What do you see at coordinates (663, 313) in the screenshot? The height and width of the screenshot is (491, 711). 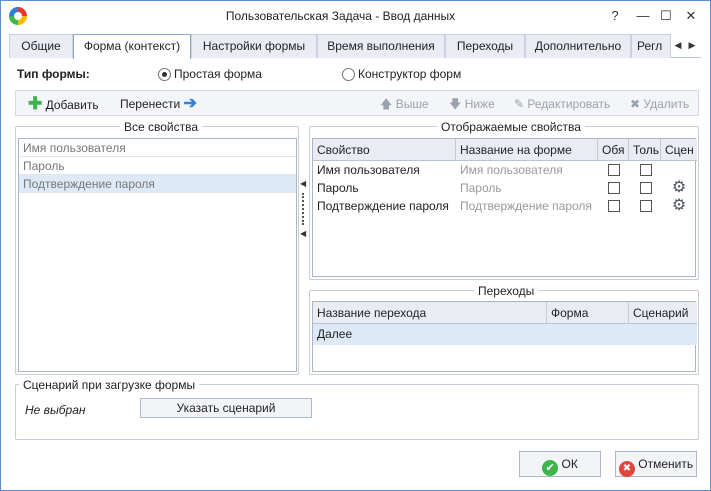 I see `column-header-scenario: Сценарий` at bounding box center [663, 313].